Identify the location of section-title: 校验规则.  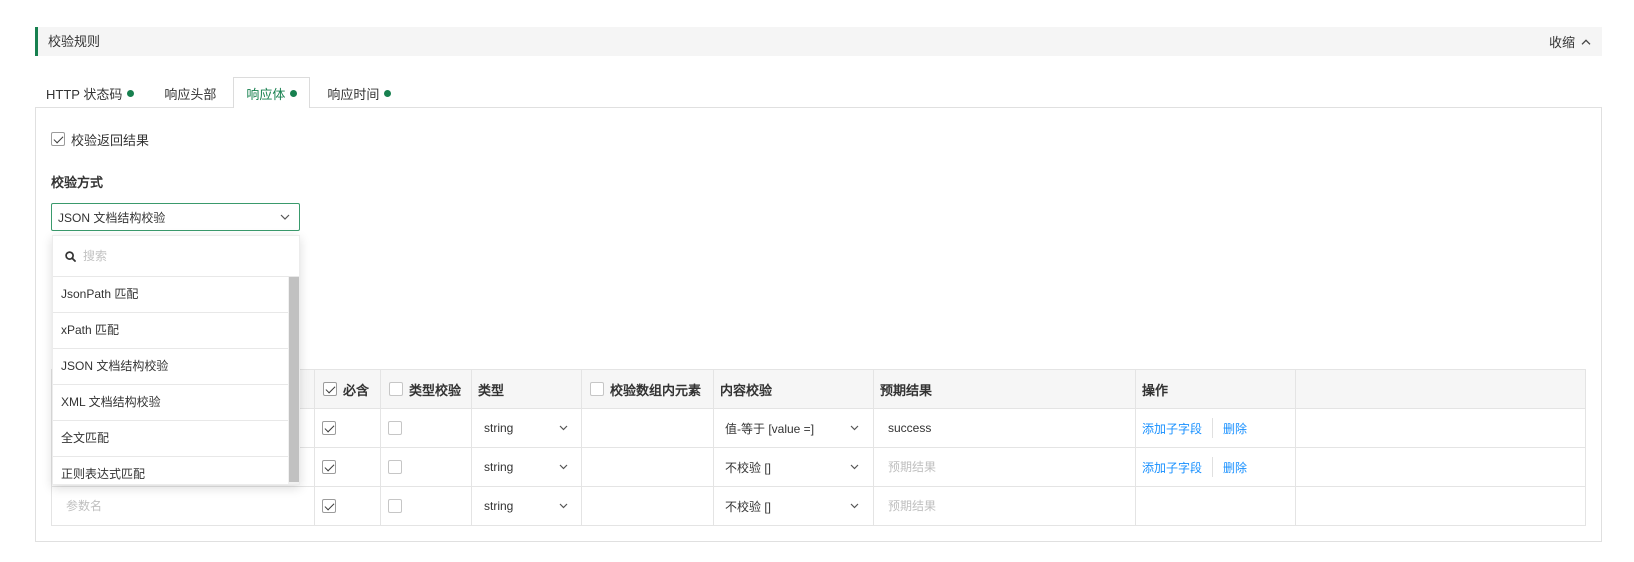
(74, 41).